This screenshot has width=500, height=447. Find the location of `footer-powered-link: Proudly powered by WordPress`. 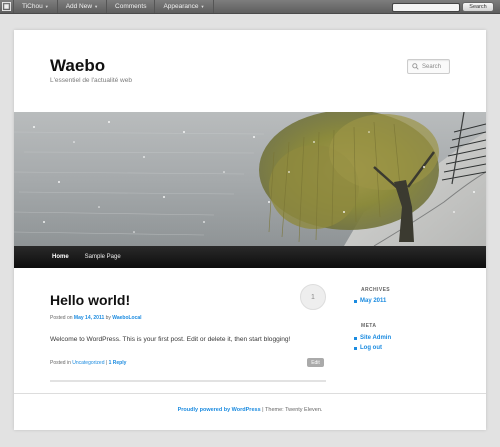

footer-powered-link: Proudly powered by WordPress is located at coordinates (219, 410).